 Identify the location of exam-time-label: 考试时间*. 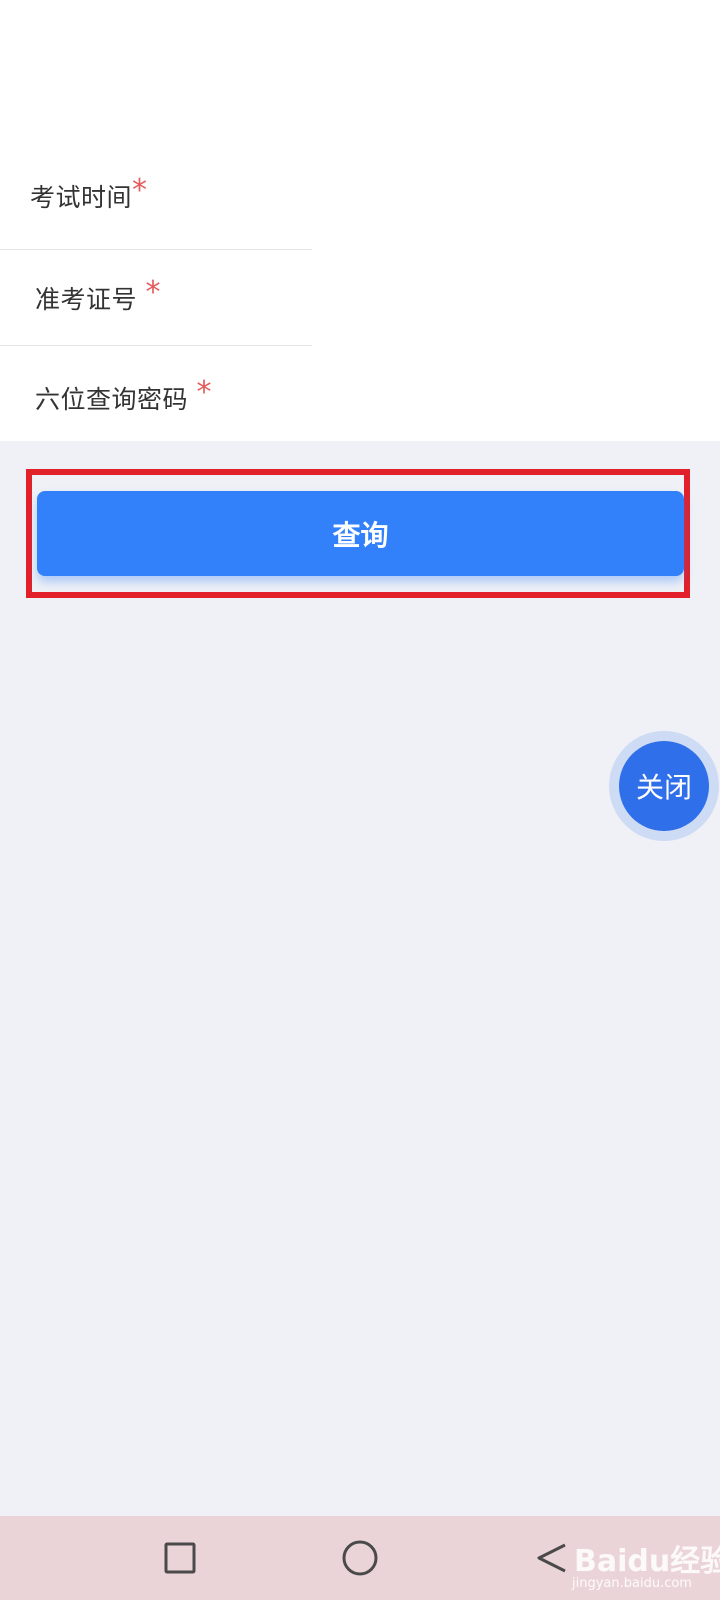
(89, 193).